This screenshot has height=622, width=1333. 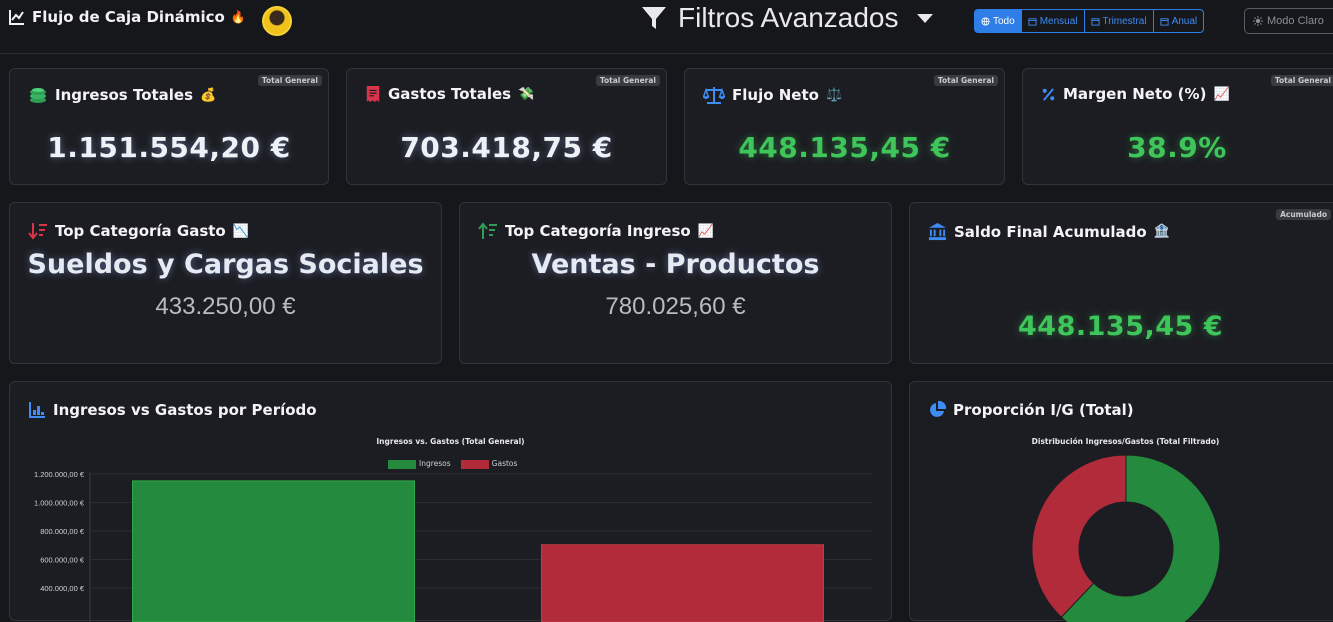 I want to click on slice-gastos, so click(x=1079, y=536).